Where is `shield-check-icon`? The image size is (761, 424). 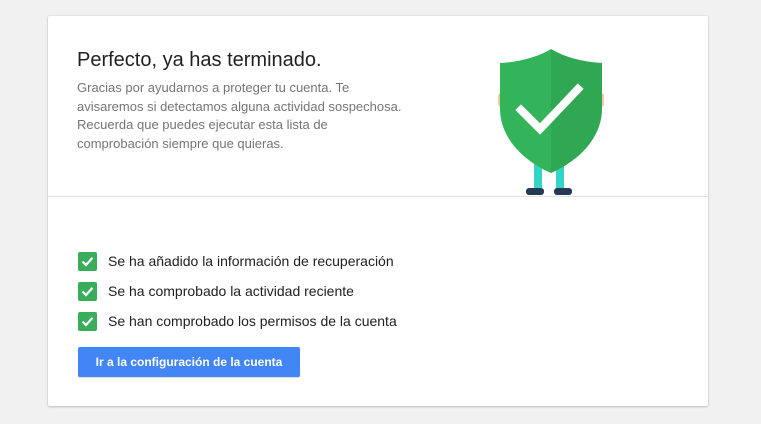 shield-check-icon is located at coordinates (551, 122).